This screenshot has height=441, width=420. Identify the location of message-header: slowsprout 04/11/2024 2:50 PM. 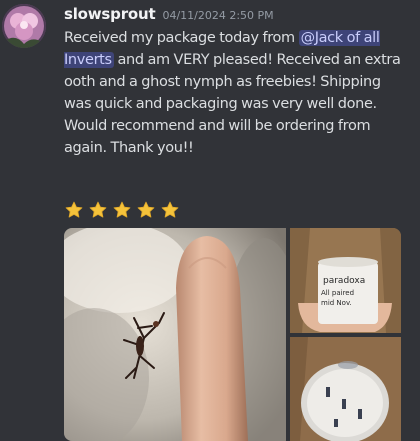
(169, 15).